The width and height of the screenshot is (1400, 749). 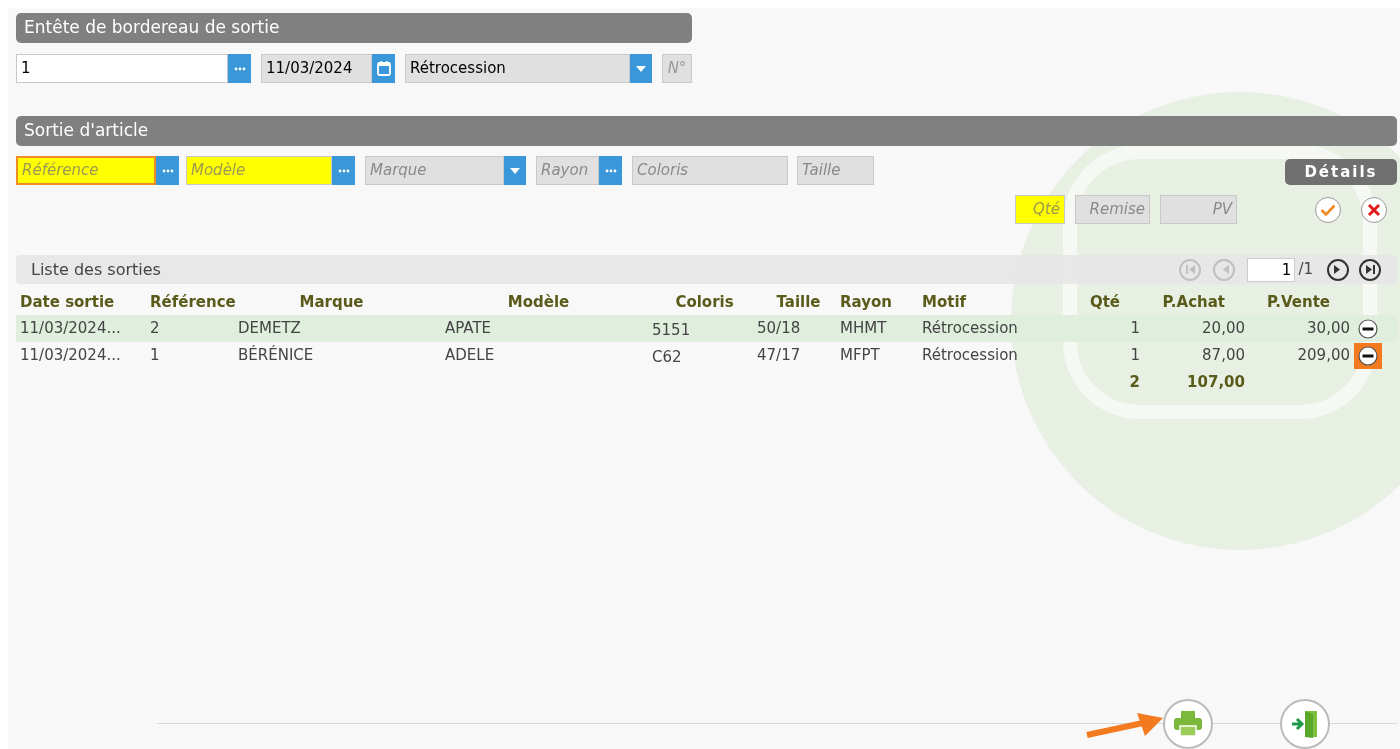 I want to click on table-cell-text: MHMT, so click(x=864, y=329).